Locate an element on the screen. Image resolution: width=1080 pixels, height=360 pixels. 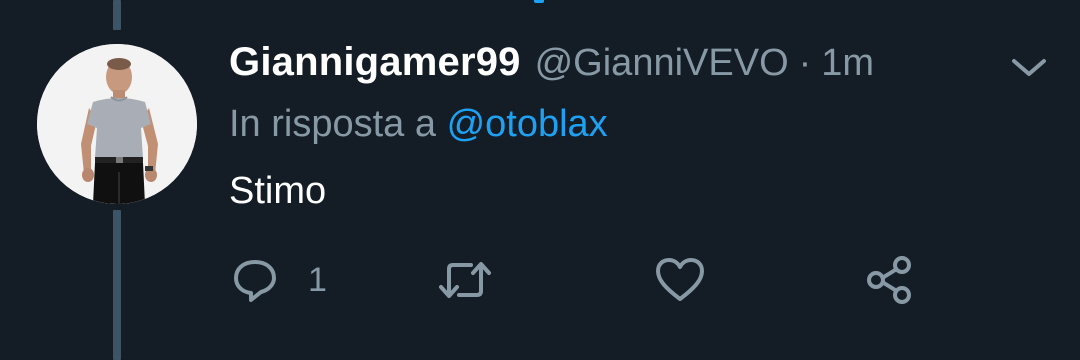
timestamp: 1m is located at coordinates (847, 63).